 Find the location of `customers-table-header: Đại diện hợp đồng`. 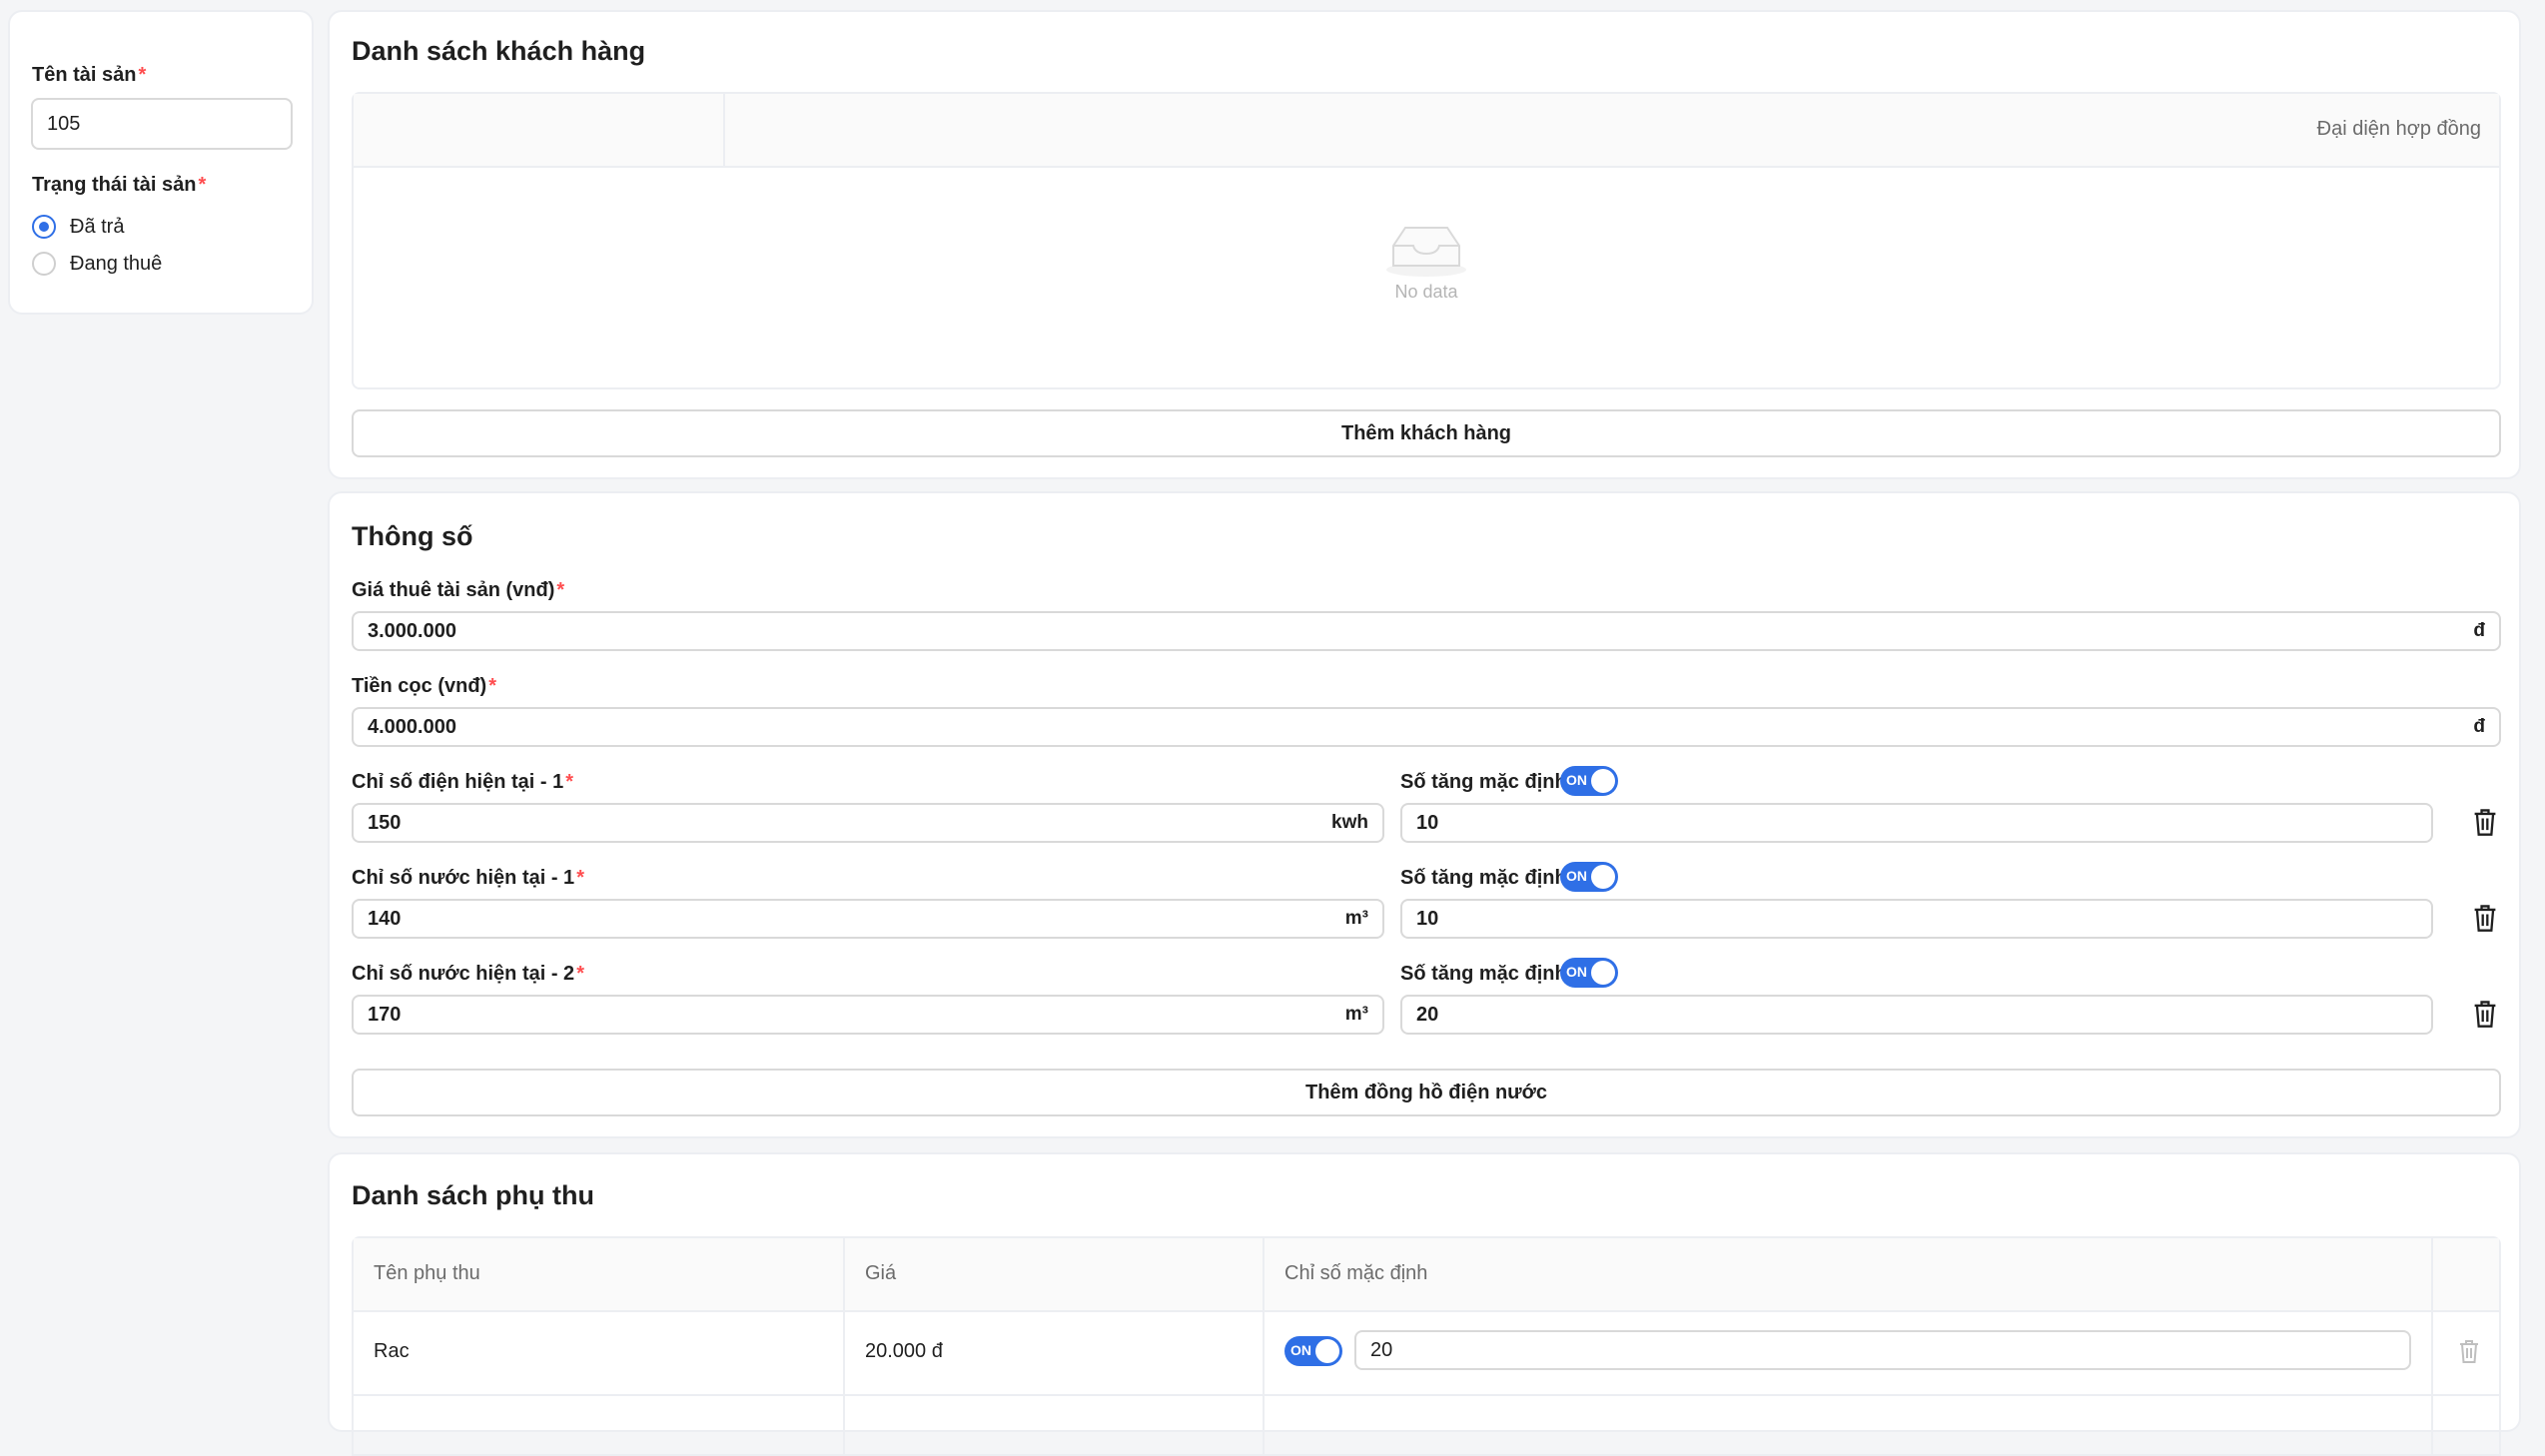

customers-table-header: Đại diện hợp đồng is located at coordinates (1426, 131).